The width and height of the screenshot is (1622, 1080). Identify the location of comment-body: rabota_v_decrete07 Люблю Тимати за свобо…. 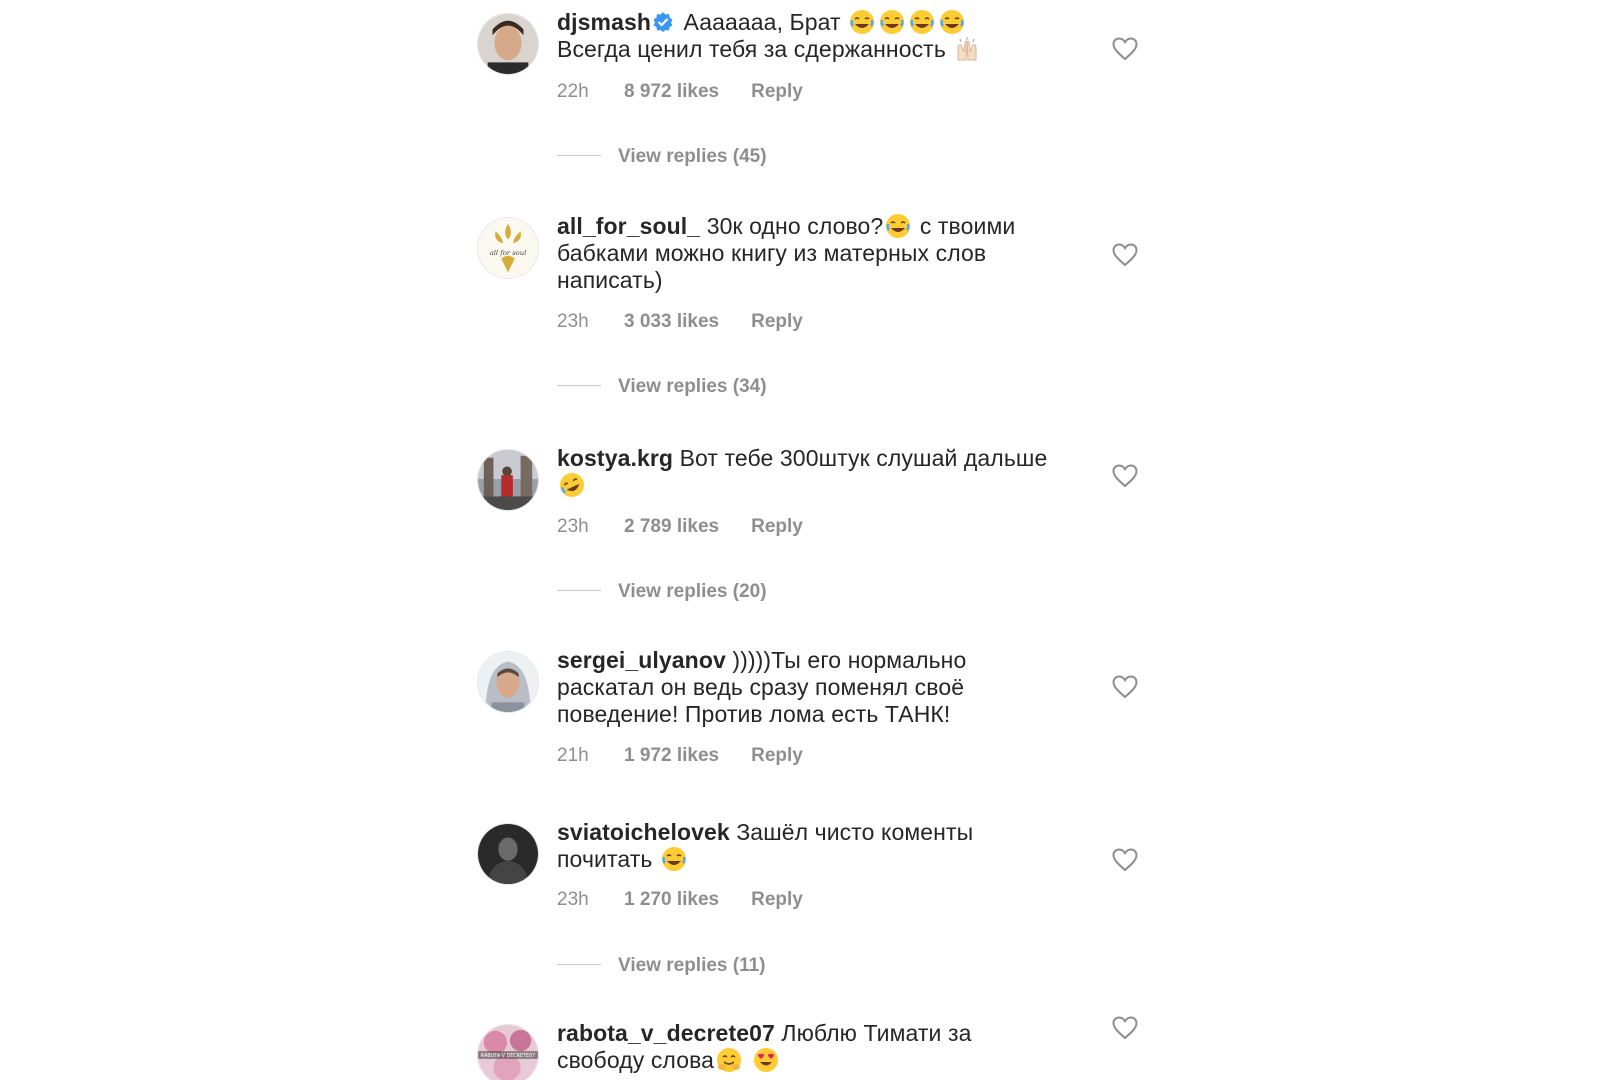
(807, 1047).